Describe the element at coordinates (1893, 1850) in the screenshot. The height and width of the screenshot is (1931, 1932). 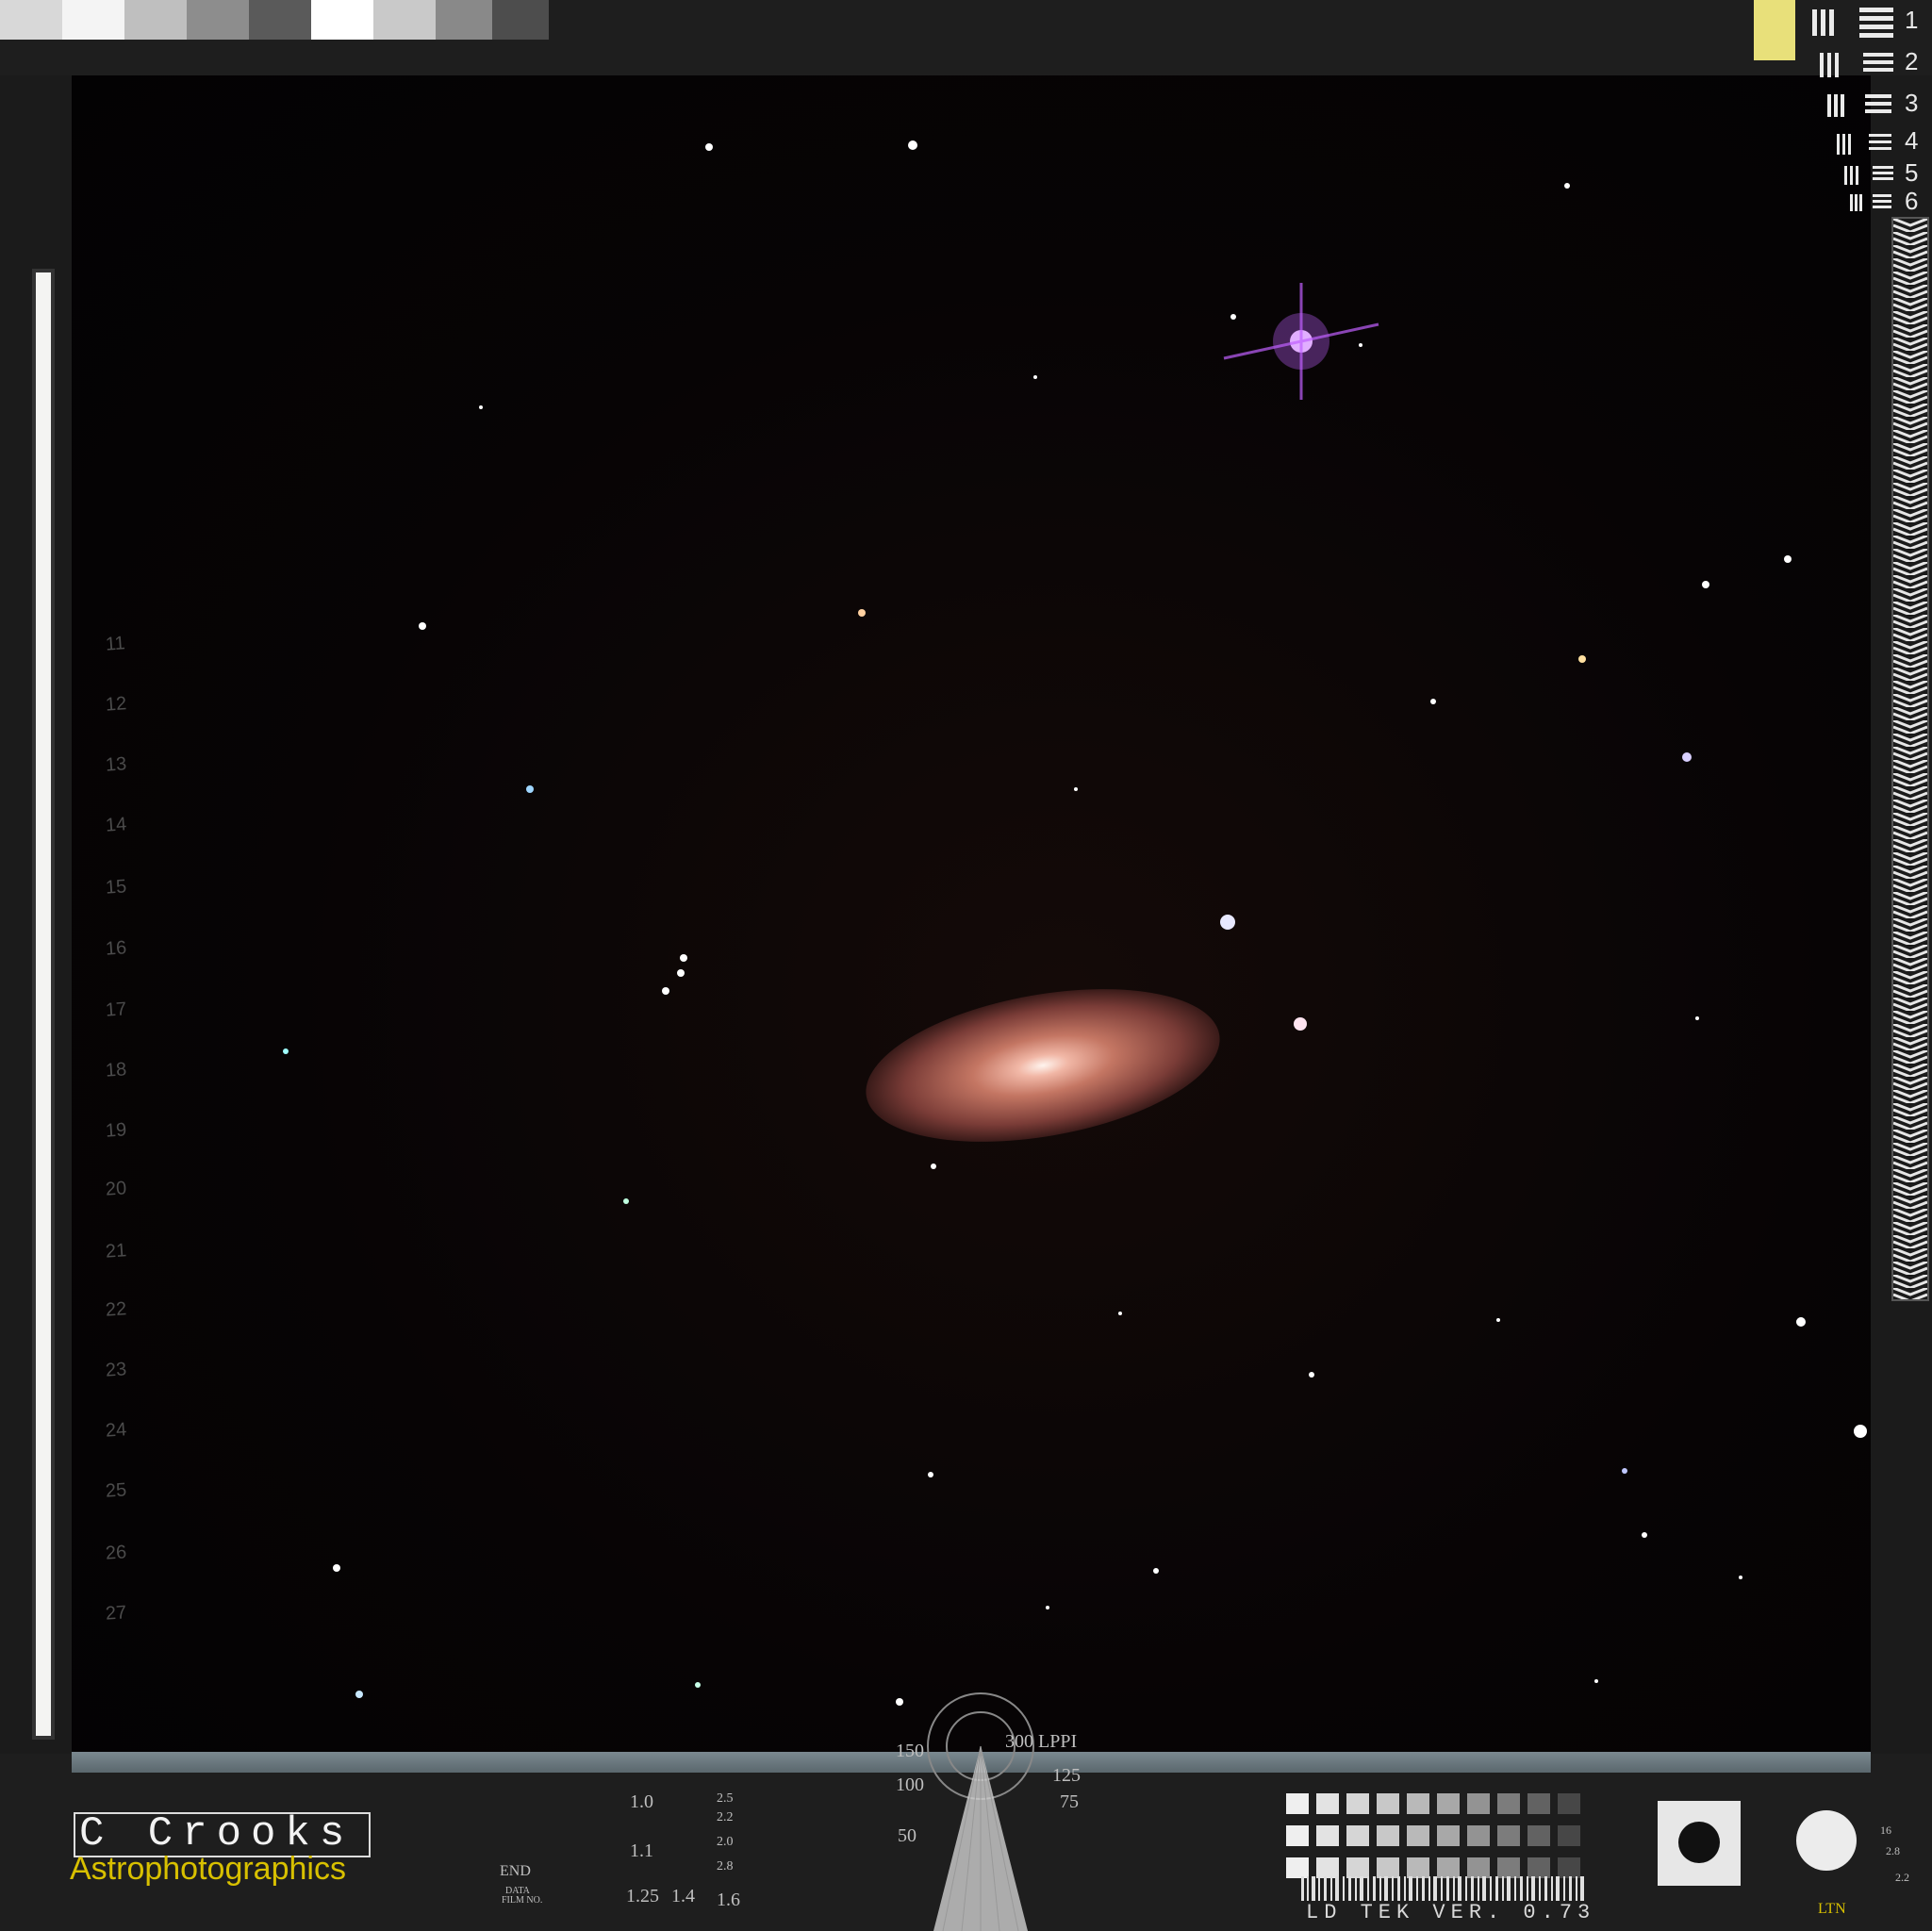
I see `small-number: 2.8` at that location.